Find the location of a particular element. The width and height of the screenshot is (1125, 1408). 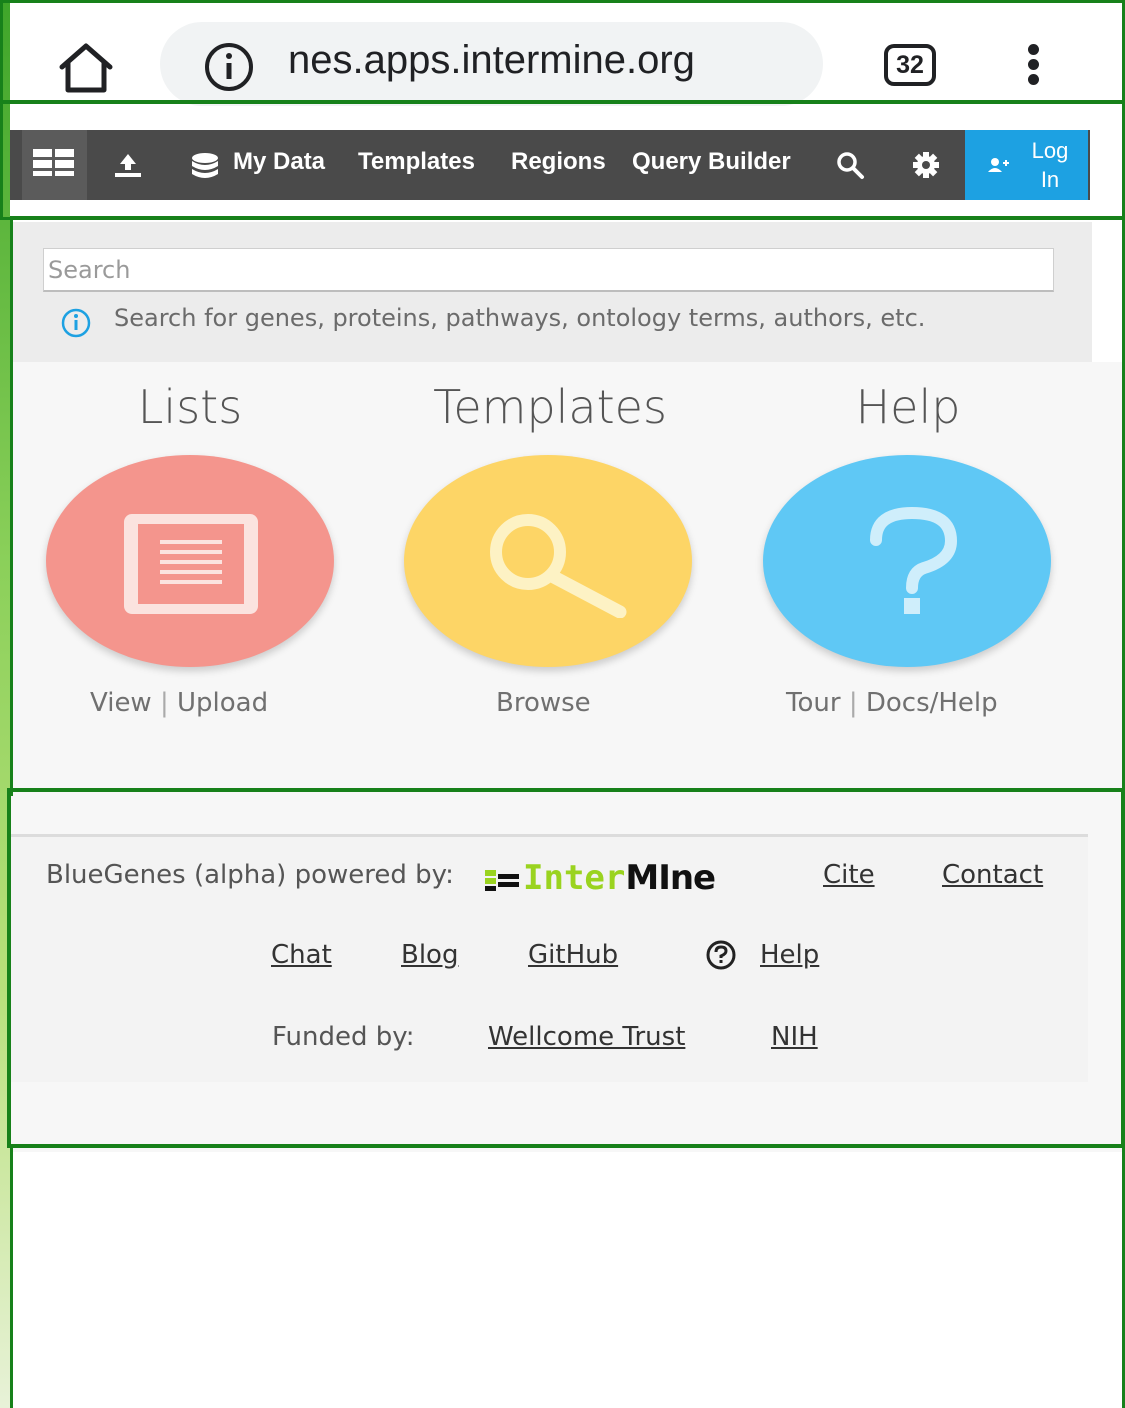

home-grid-button is located at coordinates (54, 165).